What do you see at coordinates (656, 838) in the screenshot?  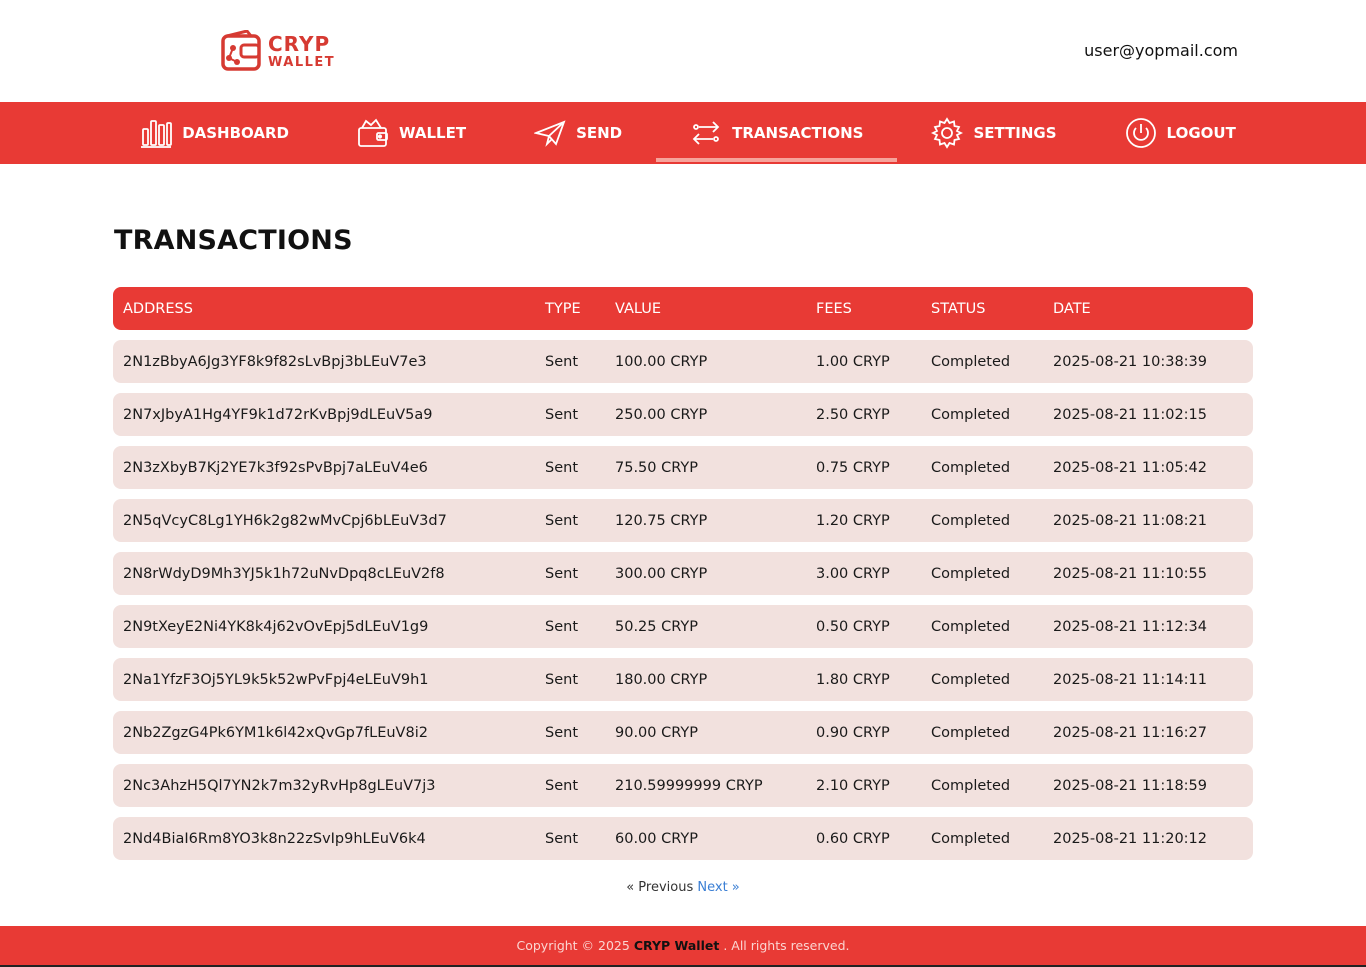 I see `cell-value: 60.00 CRYP` at bounding box center [656, 838].